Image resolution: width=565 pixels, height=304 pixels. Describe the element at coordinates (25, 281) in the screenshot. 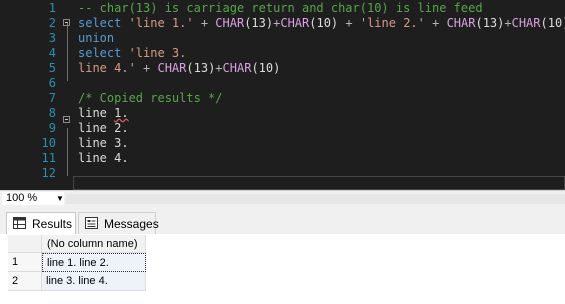

I see `row-number: 2` at that location.